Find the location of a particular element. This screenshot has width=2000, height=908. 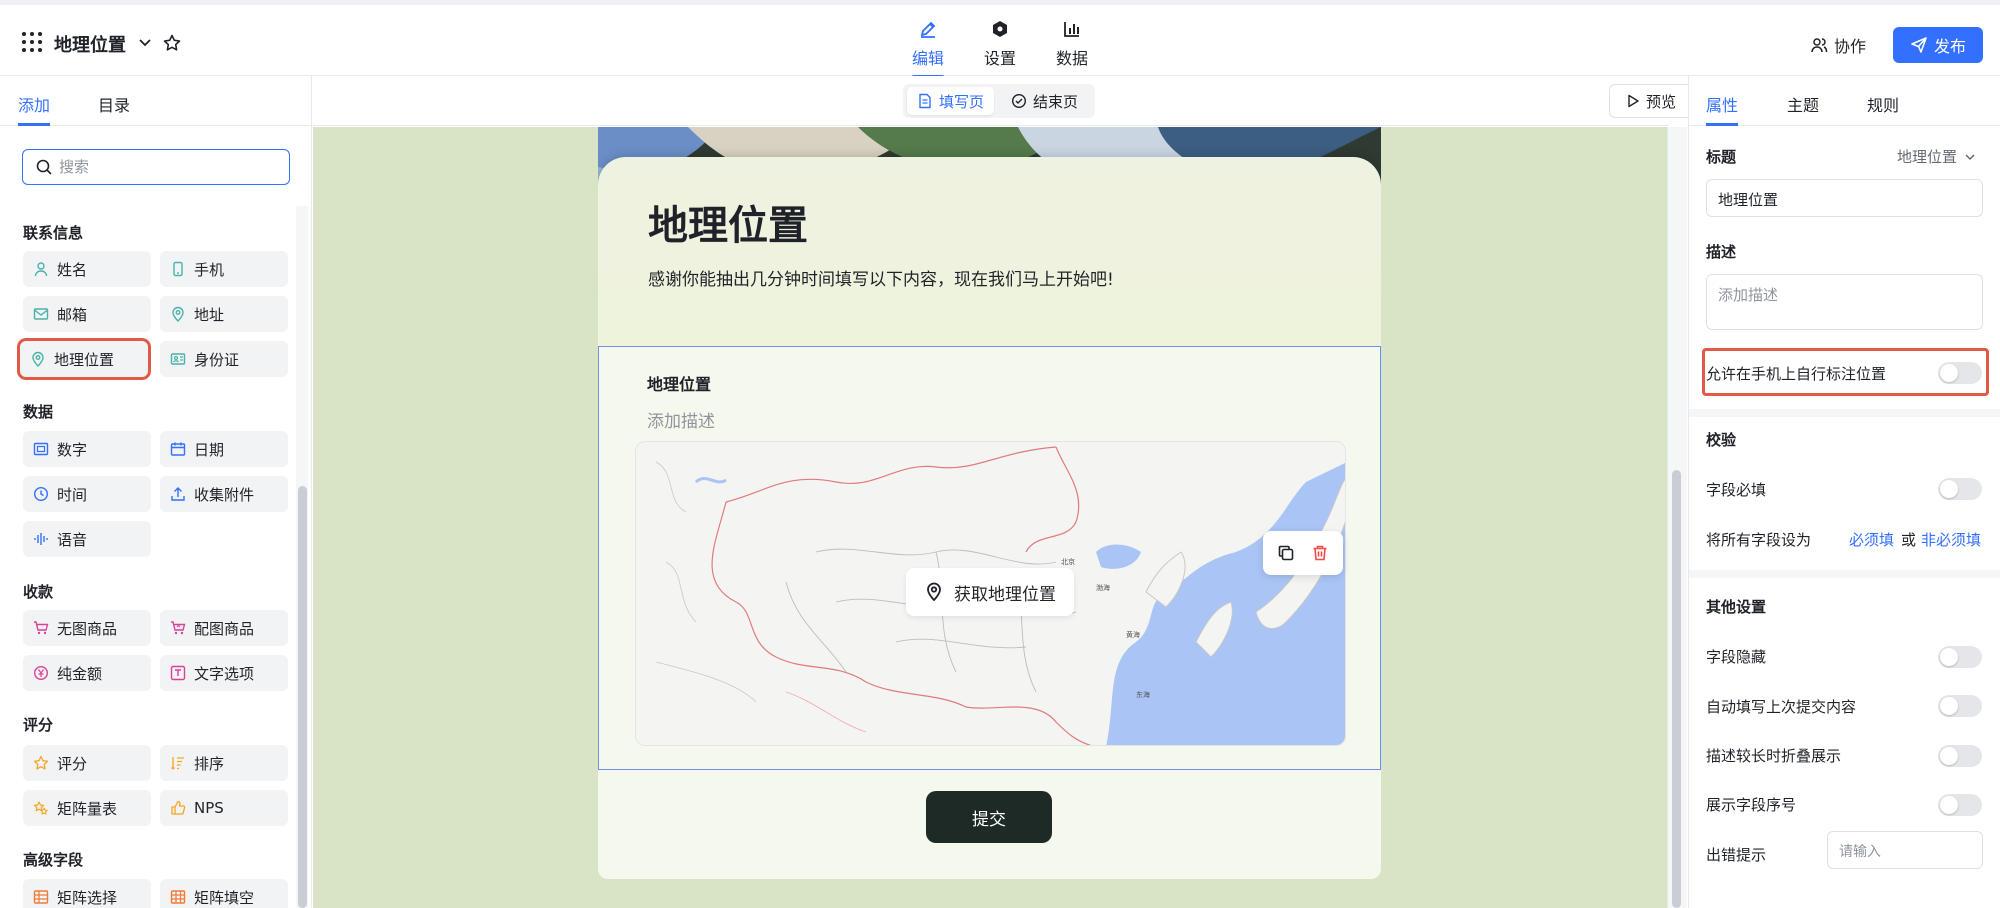

text-box-icon is located at coordinates (178, 673).